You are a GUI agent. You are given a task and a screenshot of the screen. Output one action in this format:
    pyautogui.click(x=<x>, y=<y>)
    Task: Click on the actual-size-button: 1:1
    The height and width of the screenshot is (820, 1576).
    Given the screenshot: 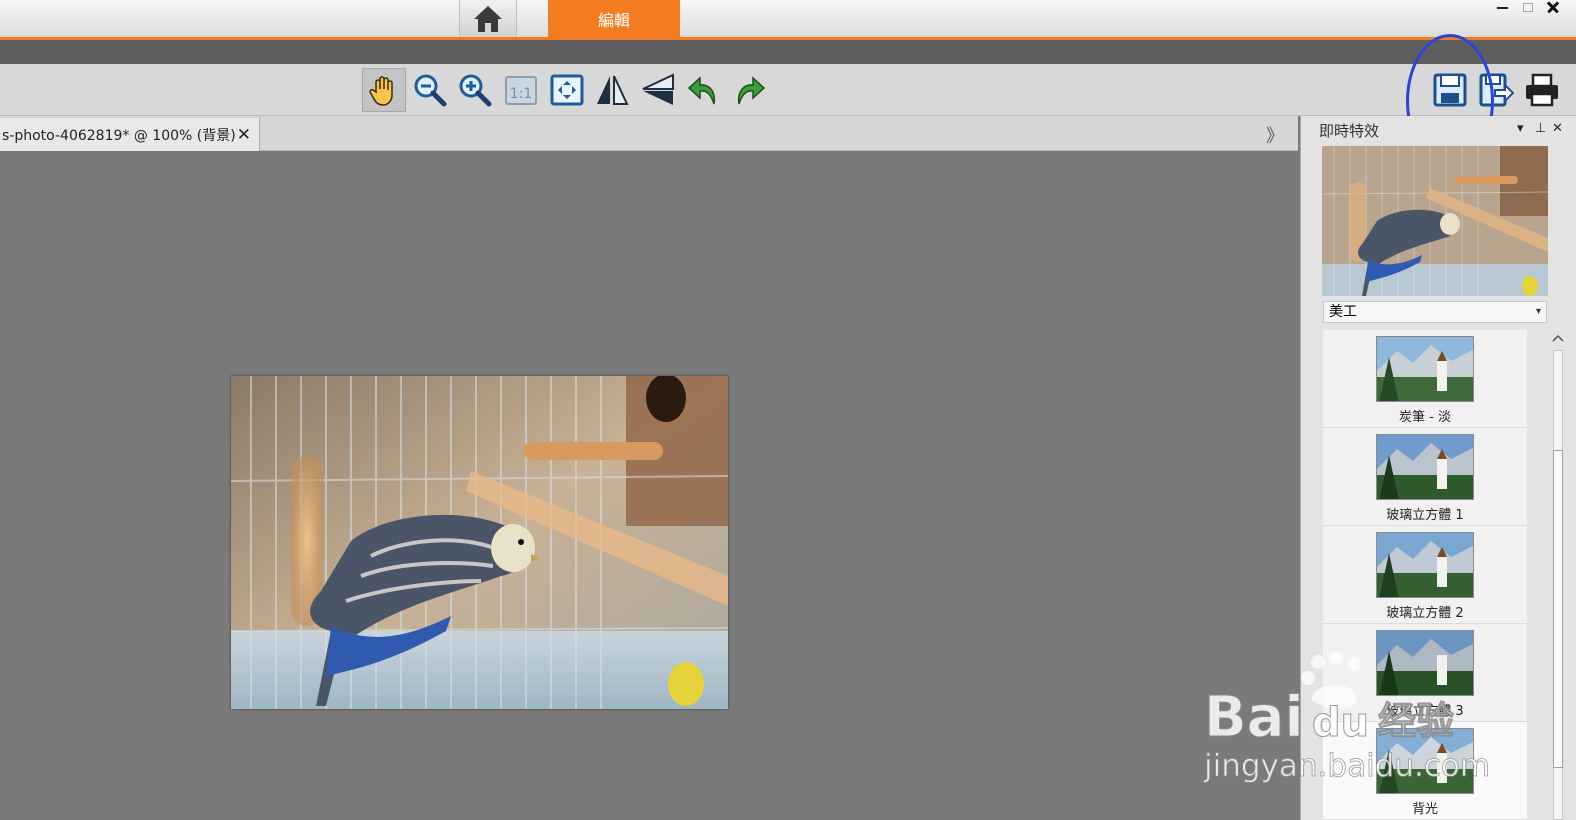 What is the action you would take?
    pyautogui.click(x=521, y=90)
    